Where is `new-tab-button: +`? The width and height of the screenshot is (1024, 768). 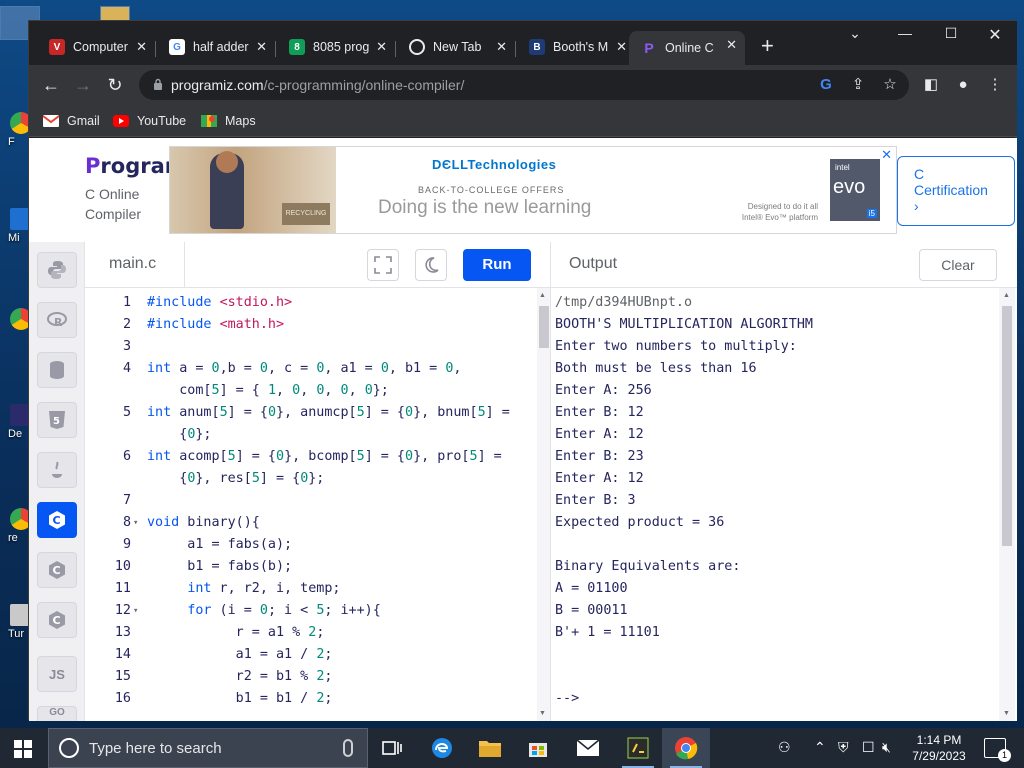 new-tab-button: + is located at coordinates (767, 46).